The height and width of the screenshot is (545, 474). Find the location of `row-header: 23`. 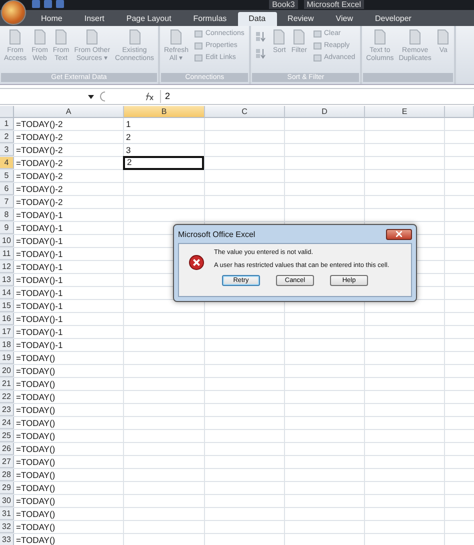

row-header: 23 is located at coordinates (7, 410).